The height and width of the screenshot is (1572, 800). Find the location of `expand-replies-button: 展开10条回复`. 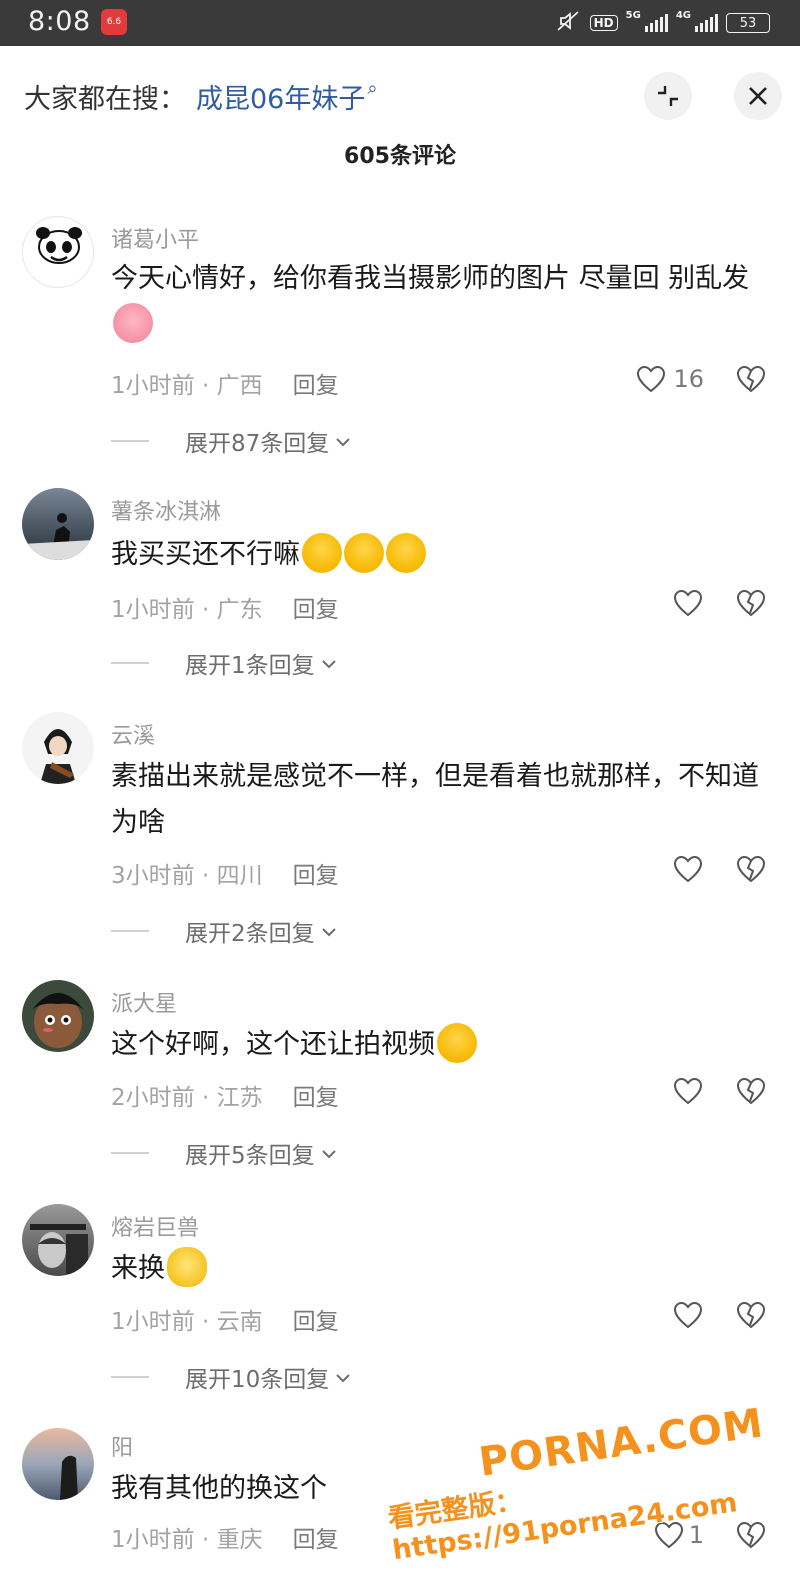

expand-replies-button: 展开10条回复 is located at coordinates (231, 1377).